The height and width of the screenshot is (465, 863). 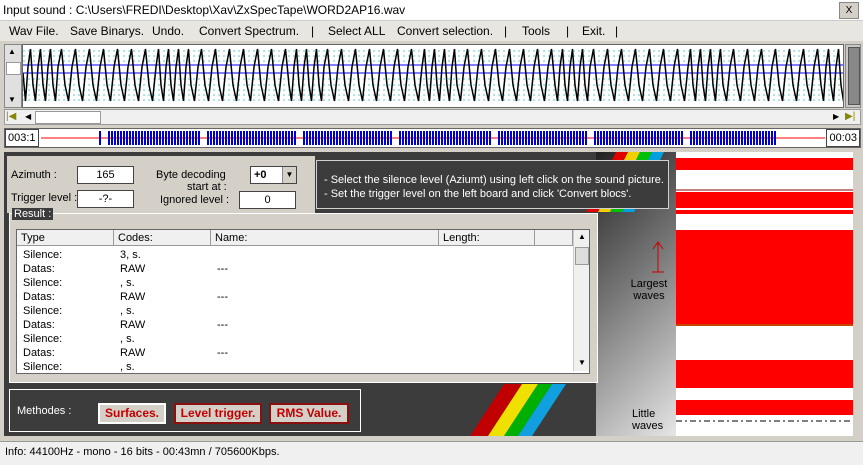 I want to click on timeline-end-time: 00:03, so click(x=843, y=138).